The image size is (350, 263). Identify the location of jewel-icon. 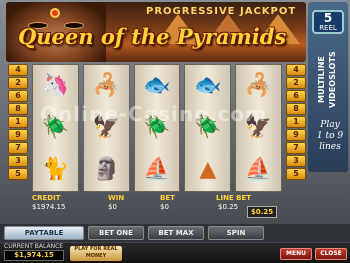
(55, 13).